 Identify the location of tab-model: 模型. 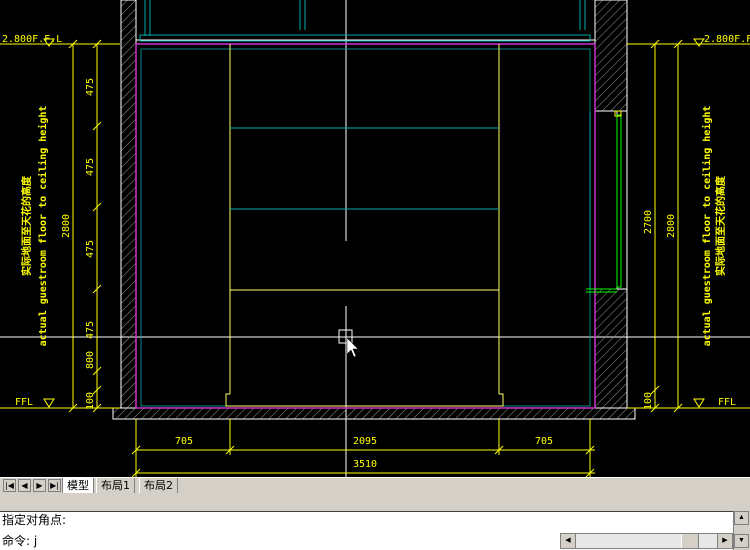
(78, 485).